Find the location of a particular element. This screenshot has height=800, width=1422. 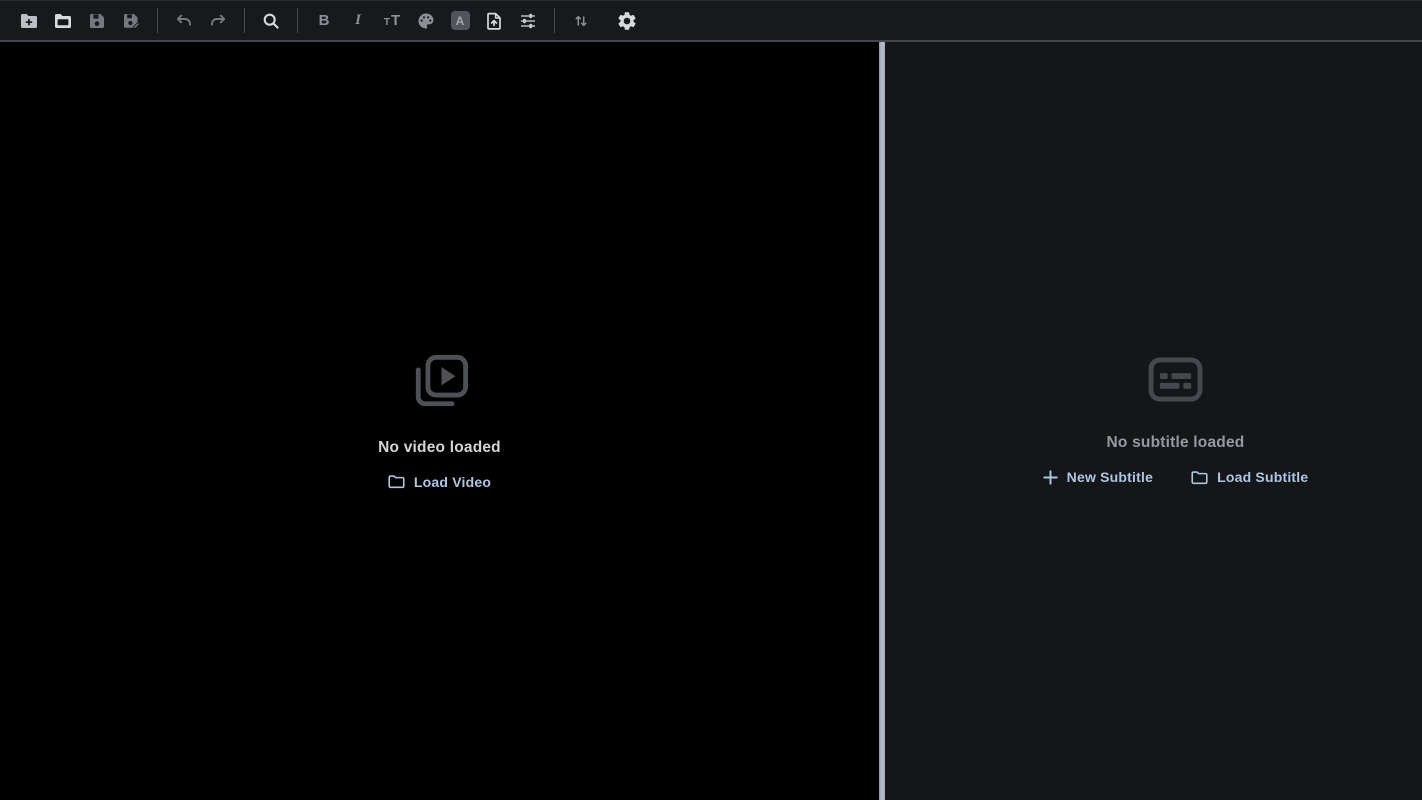

italic-button: I is located at coordinates (358, 21).